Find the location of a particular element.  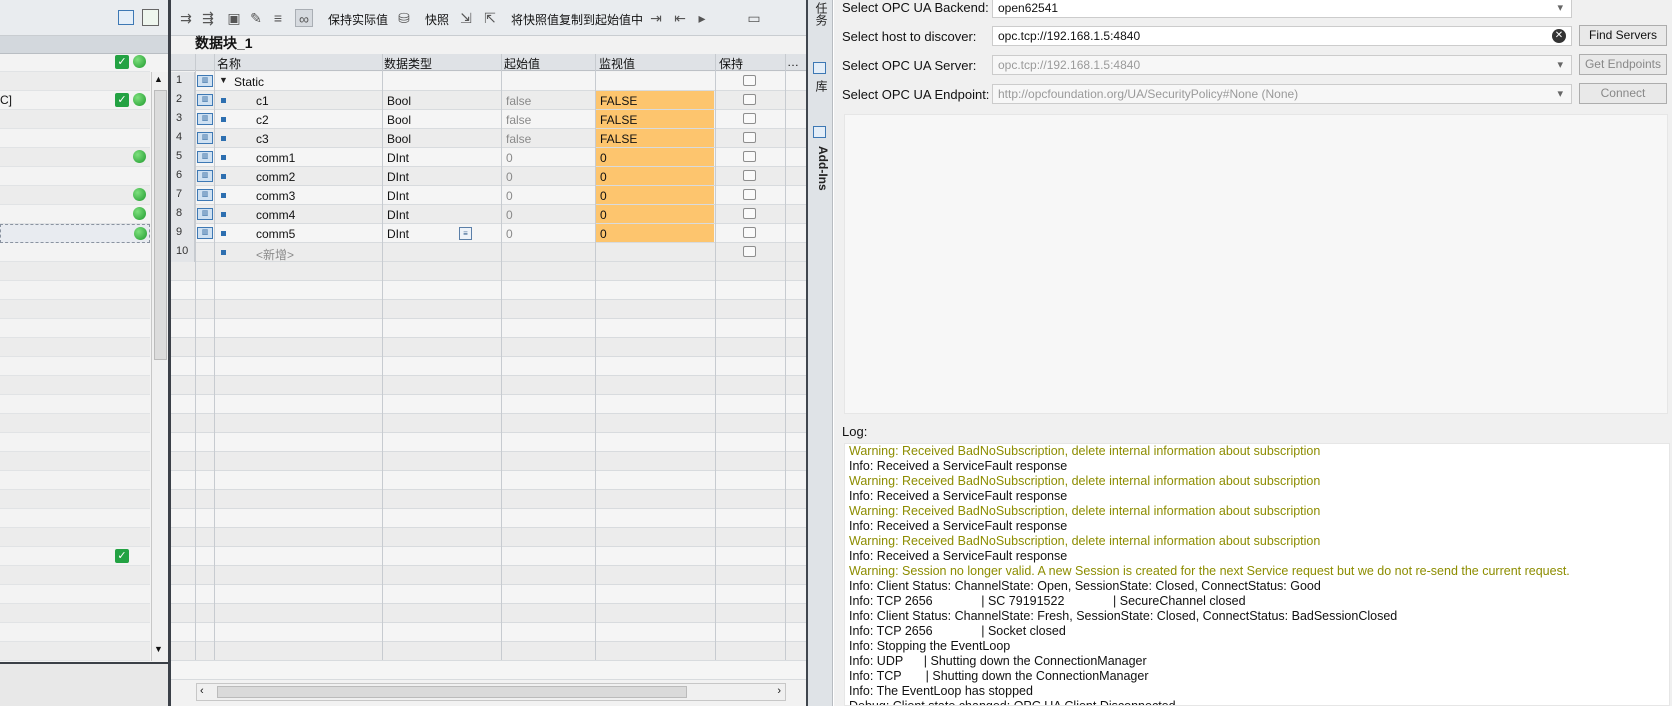

table-row: 5 ▥ comm1 DInt 0 0 is located at coordinates (488, 157).